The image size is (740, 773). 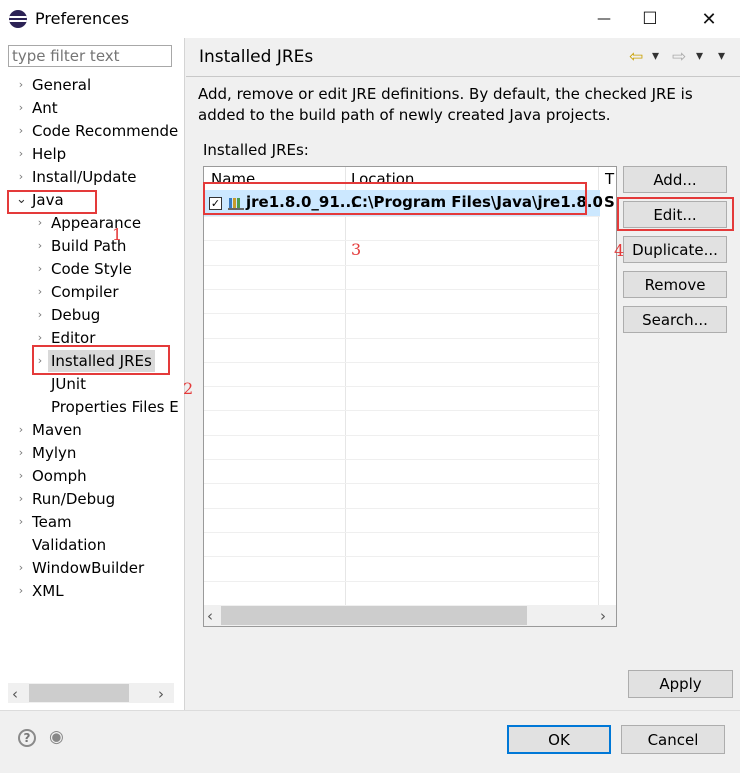 What do you see at coordinates (92, 384) in the screenshot?
I see `tree-item: JUnit` at bounding box center [92, 384].